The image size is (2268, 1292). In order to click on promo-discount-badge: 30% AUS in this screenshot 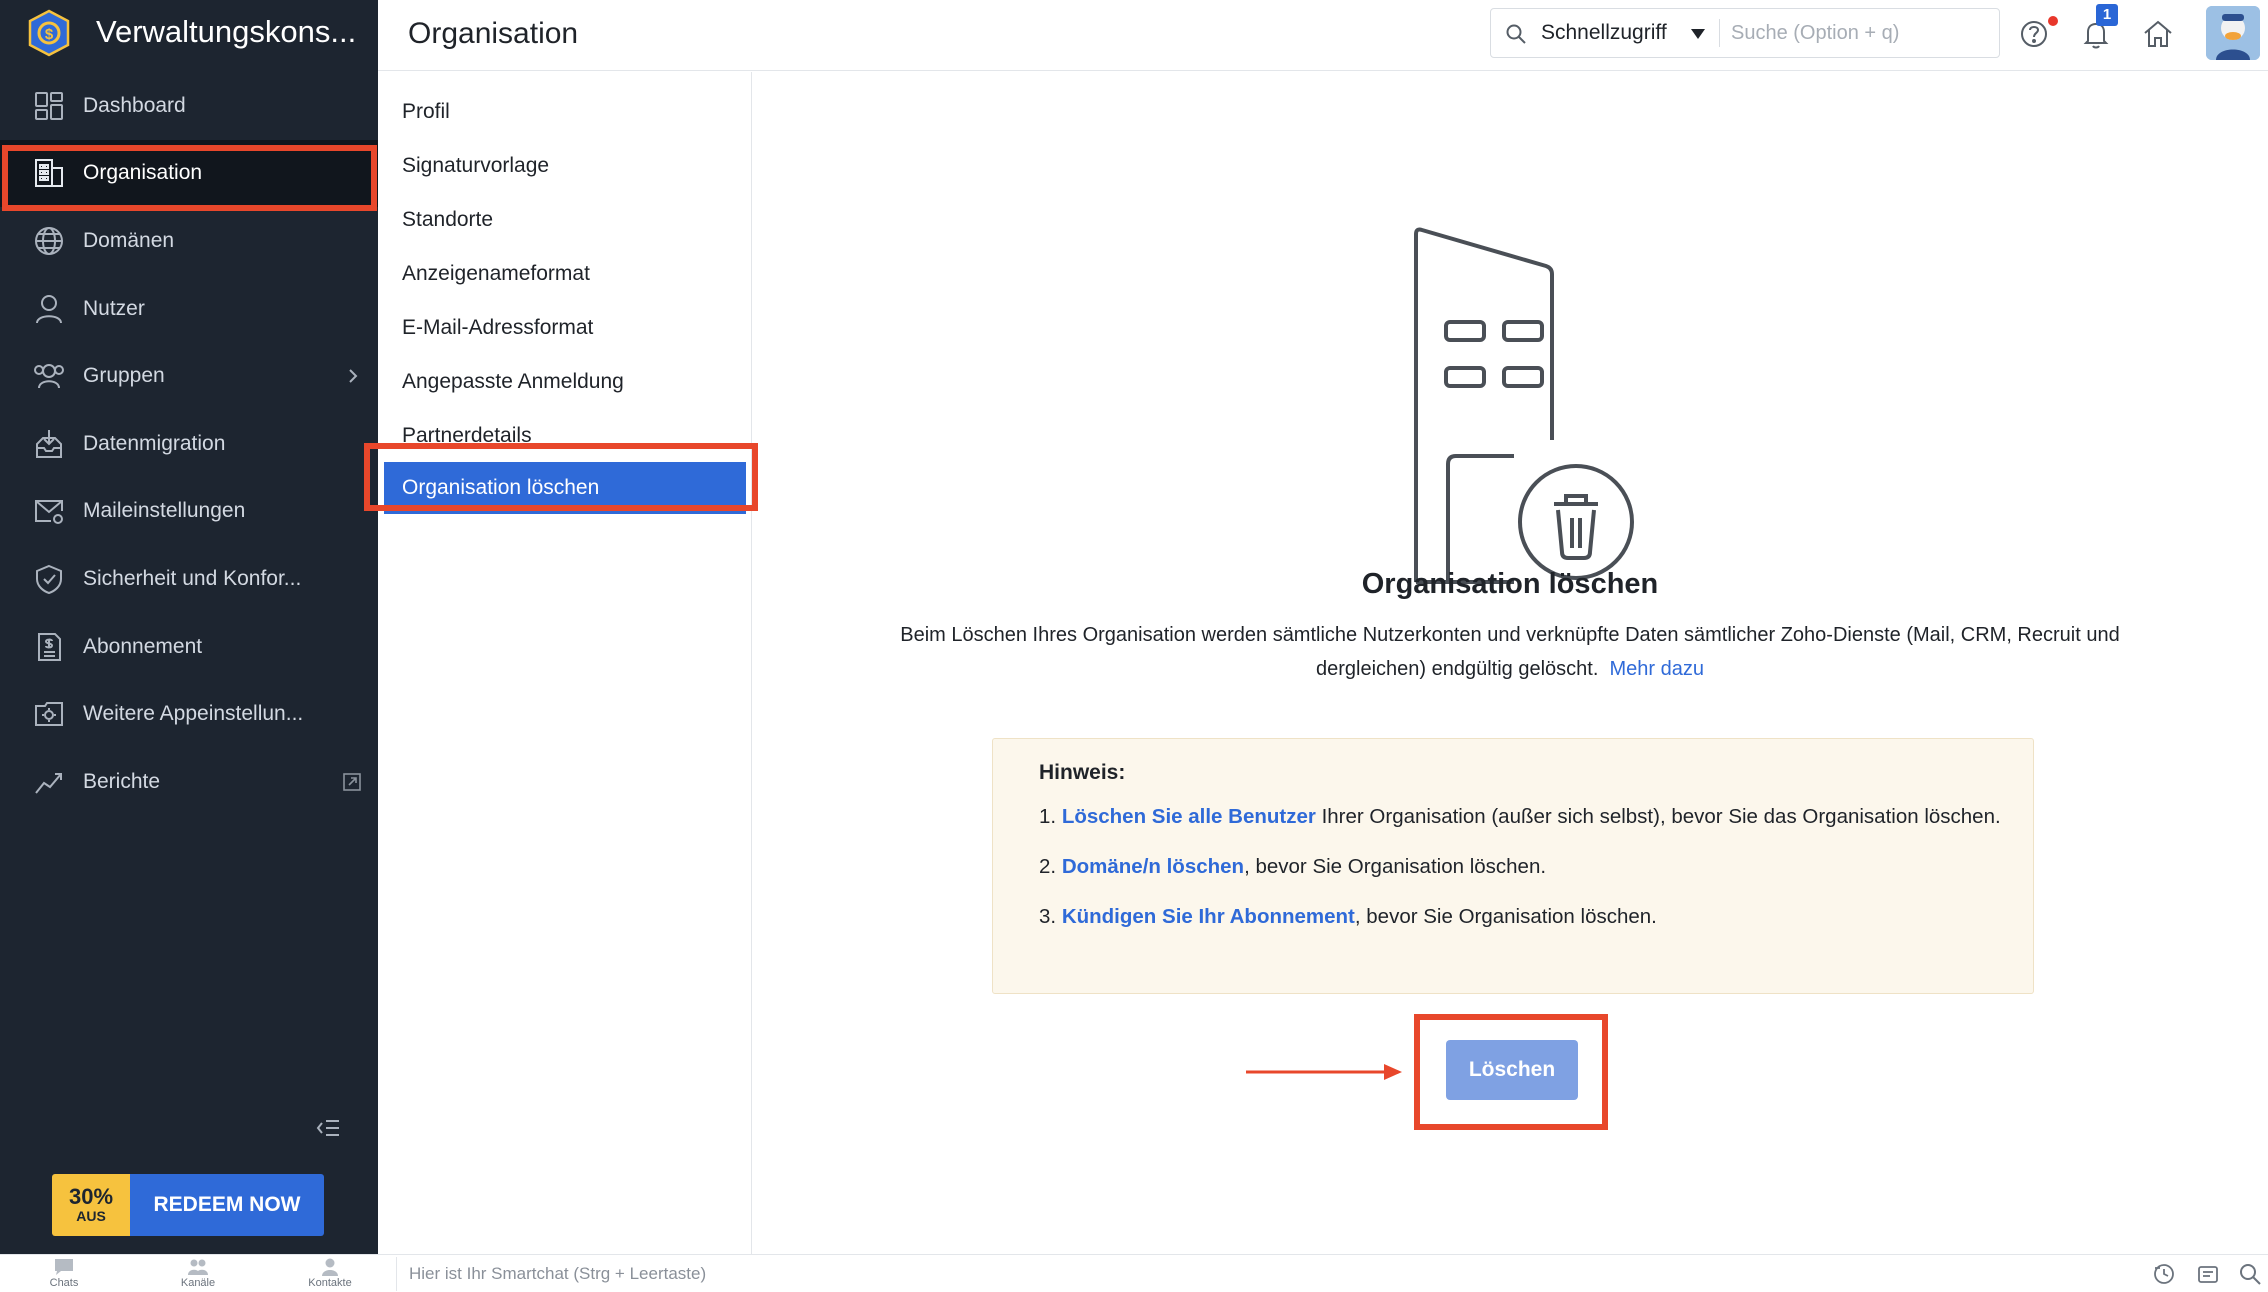, I will do `click(91, 1205)`.